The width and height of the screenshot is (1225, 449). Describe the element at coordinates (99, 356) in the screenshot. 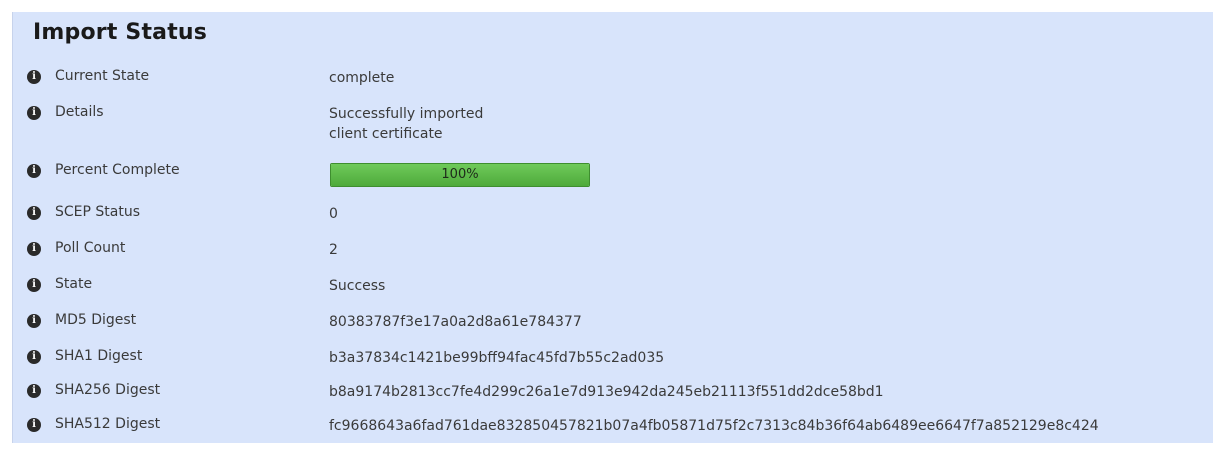

I see `row-label: SHA1 Digest` at that location.